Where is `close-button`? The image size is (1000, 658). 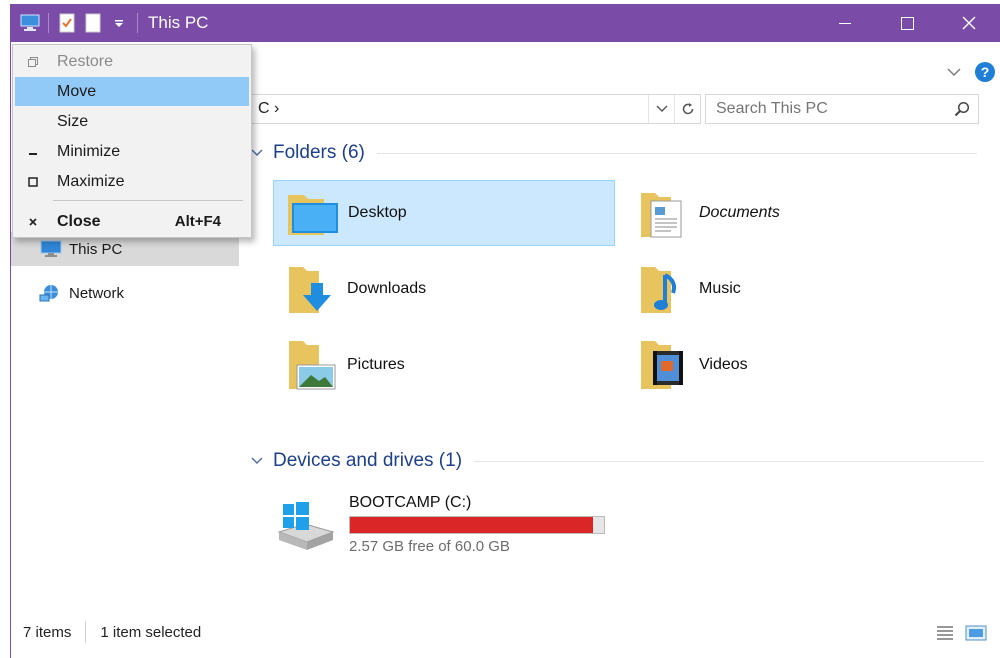 close-button is located at coordinates (969, 23).